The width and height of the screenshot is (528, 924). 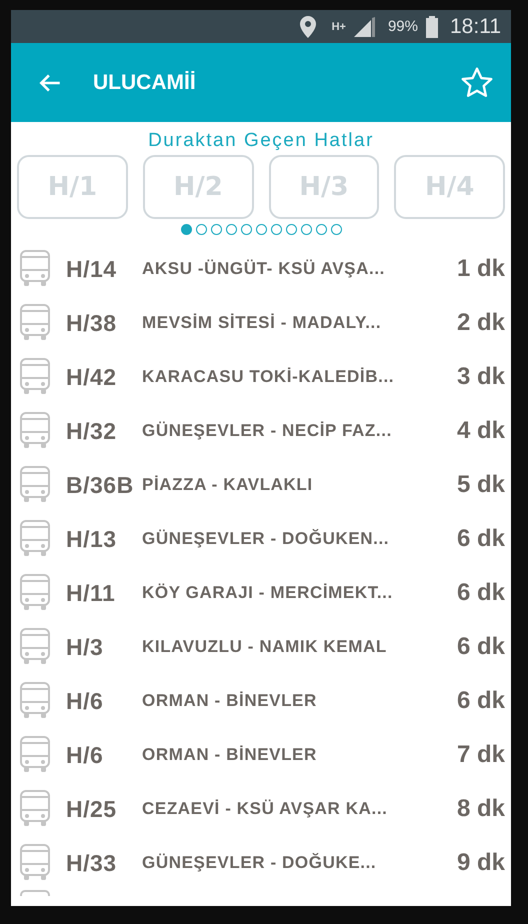 What do you see at coordinates (100, 485) in the screenshot?
I see `line-code: B/36B` at bounding box center [100, 485].